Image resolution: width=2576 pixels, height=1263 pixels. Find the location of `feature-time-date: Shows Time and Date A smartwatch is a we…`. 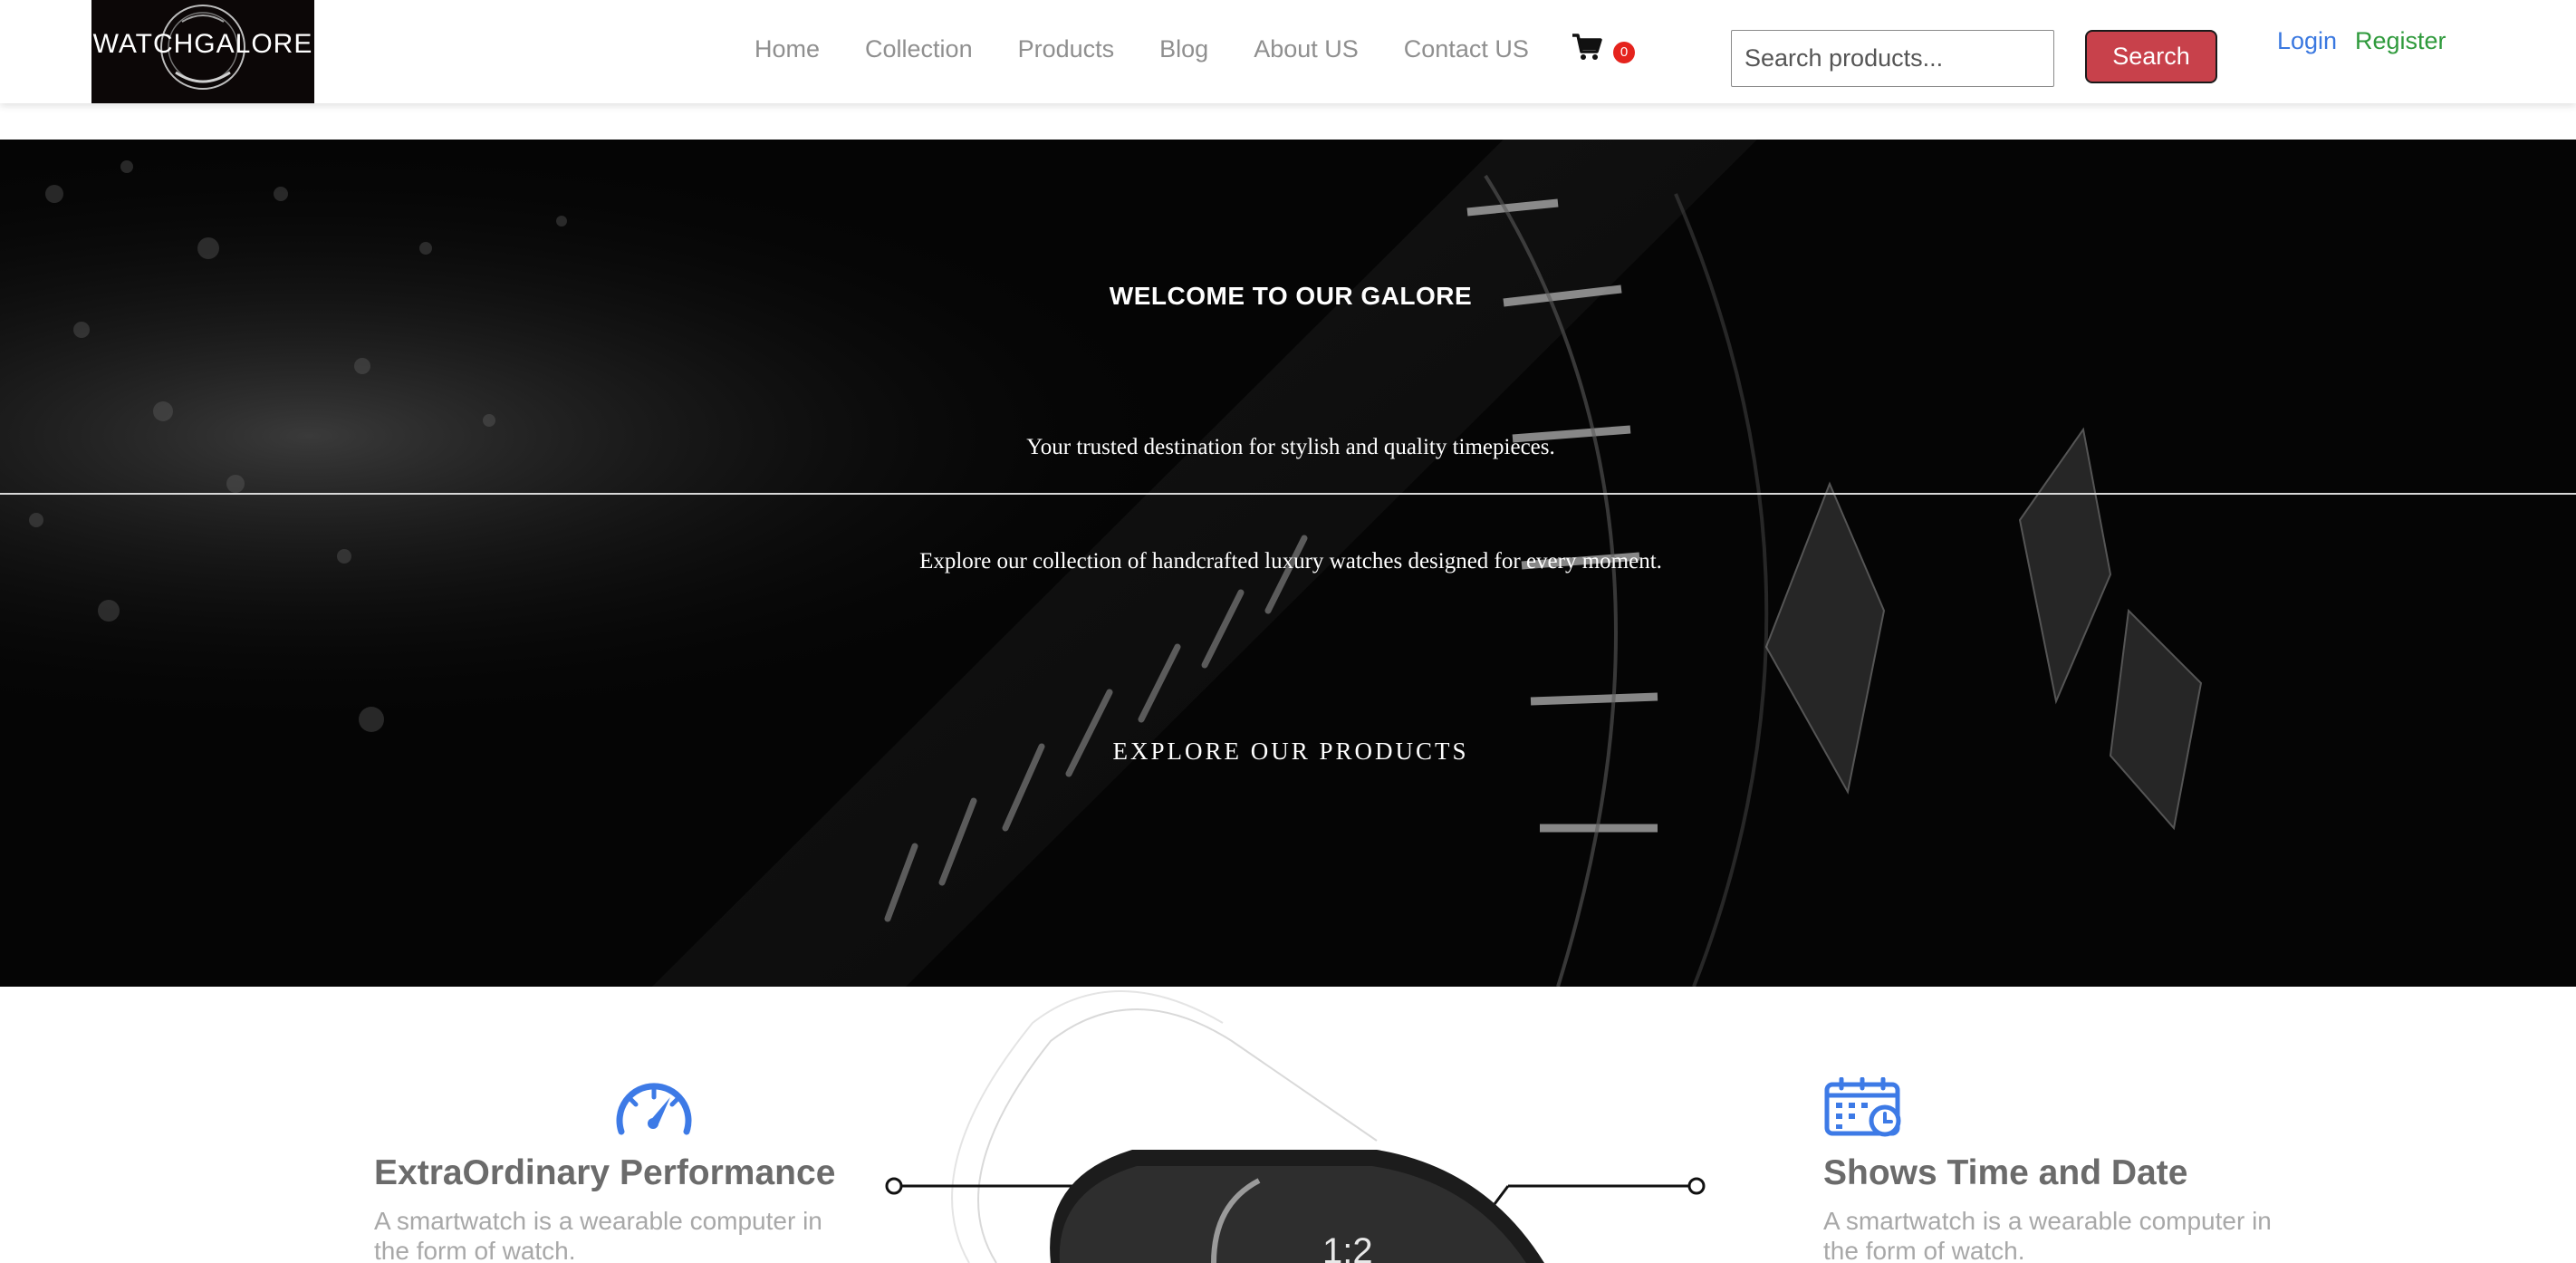

feature-time-date: Shows Time and Date A smartwatch is a we… is located at coordinates (2054, 1208).